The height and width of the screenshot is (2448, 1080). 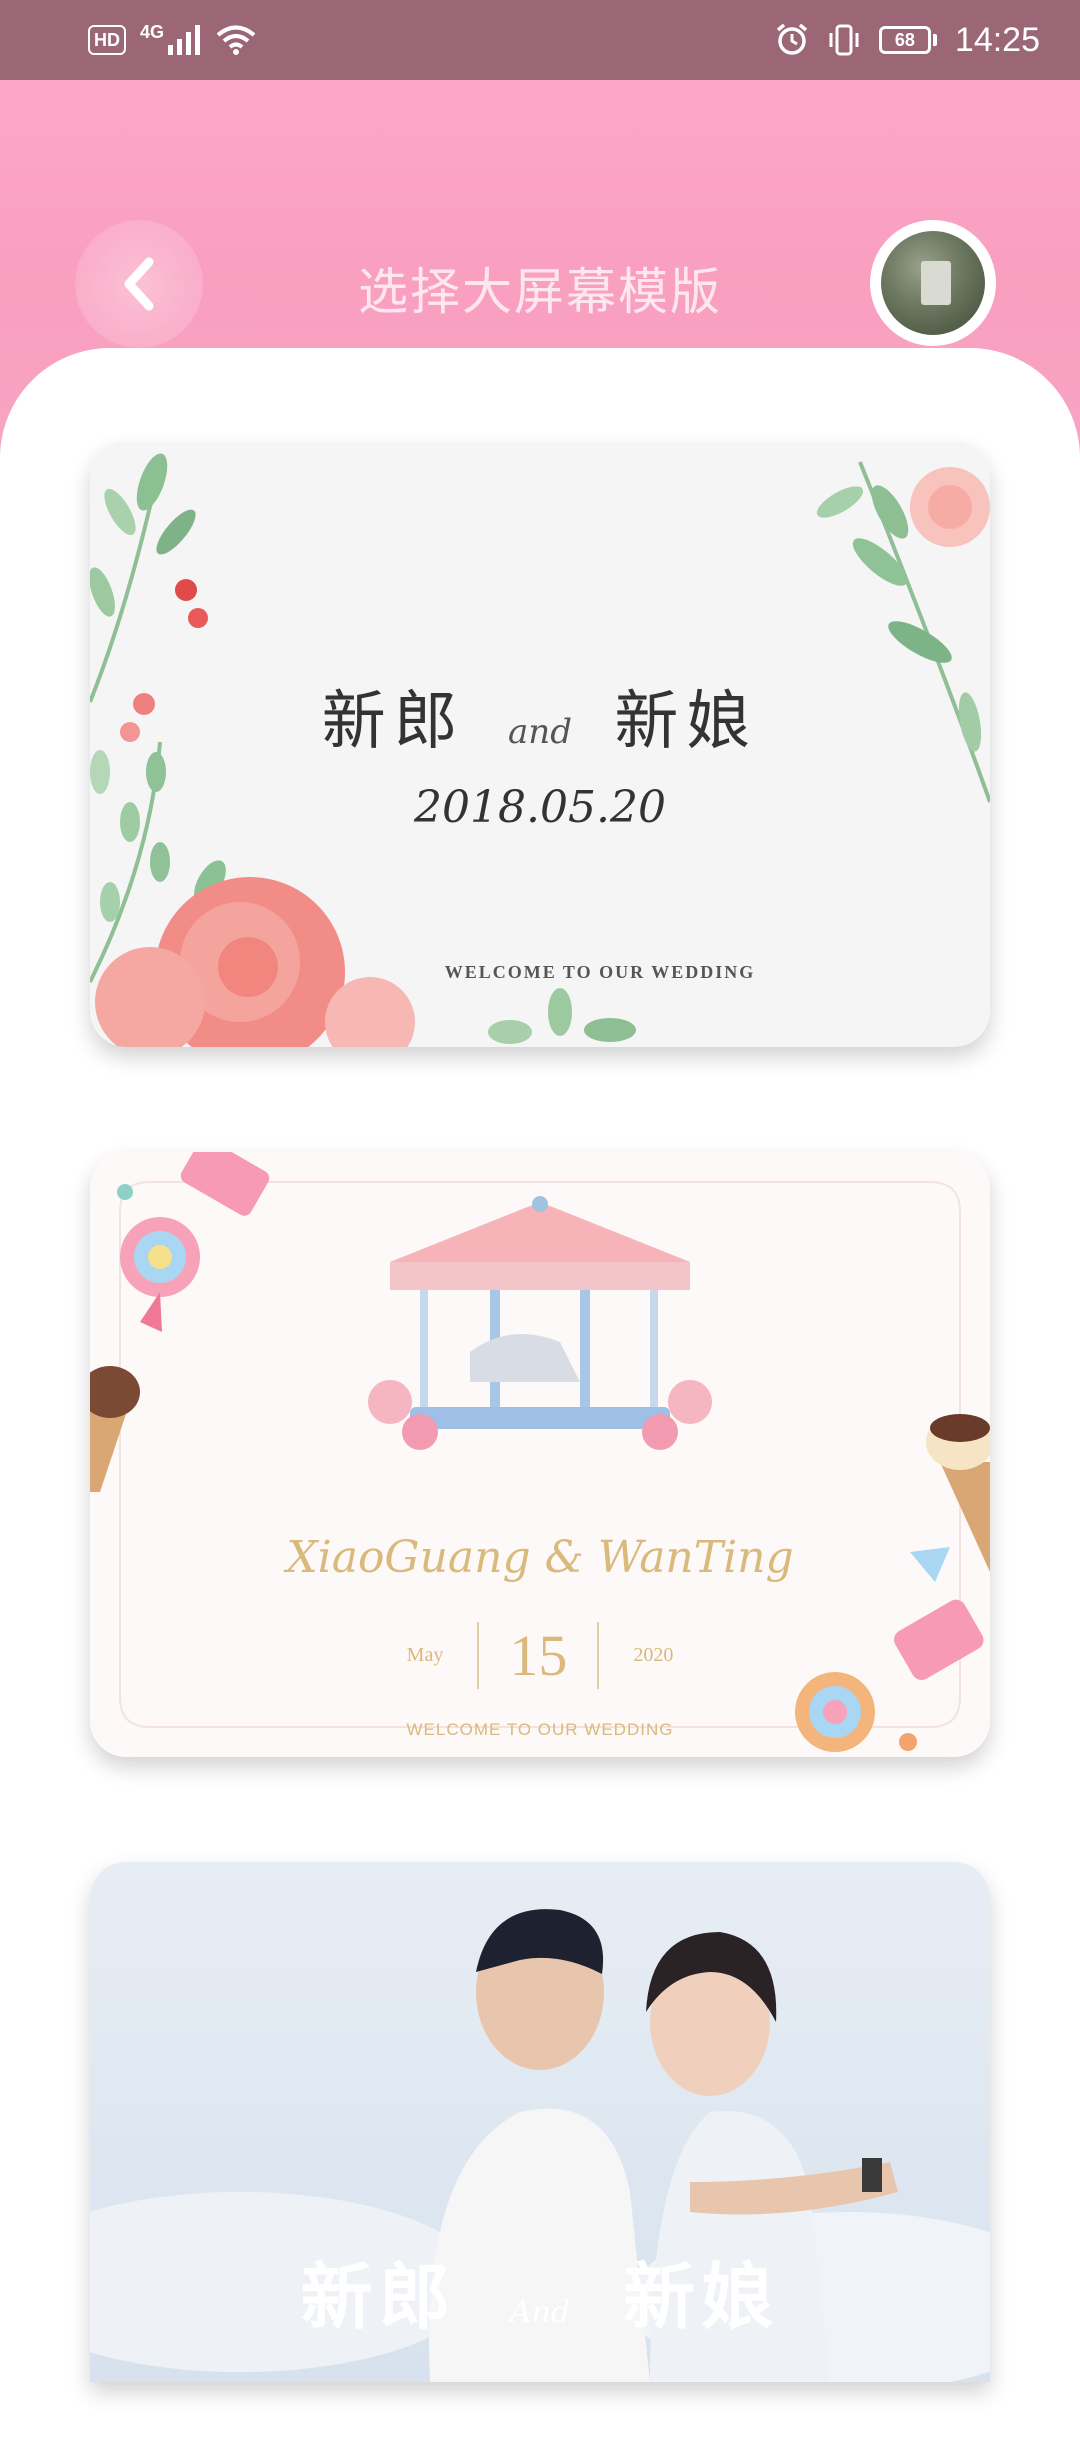 I want to click on battery-level: 68, so click(x=904, y=40).